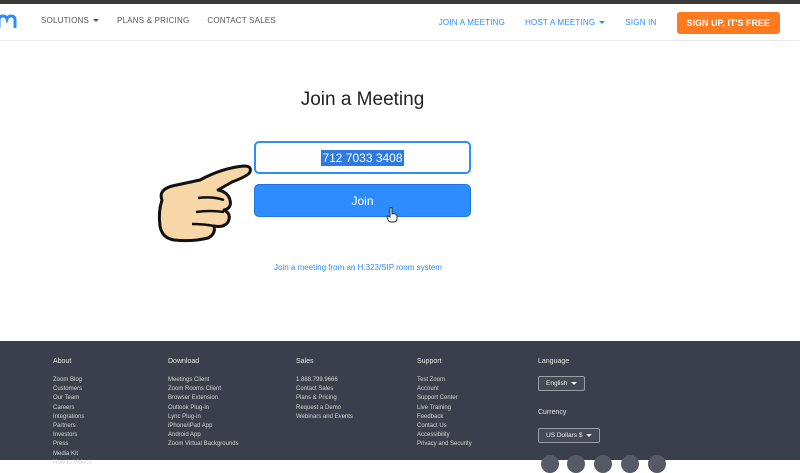 This screenshot has width=800, height=473. I want to click on footer-column-language: Language English Currency US Dollars $, so click(569, 400).